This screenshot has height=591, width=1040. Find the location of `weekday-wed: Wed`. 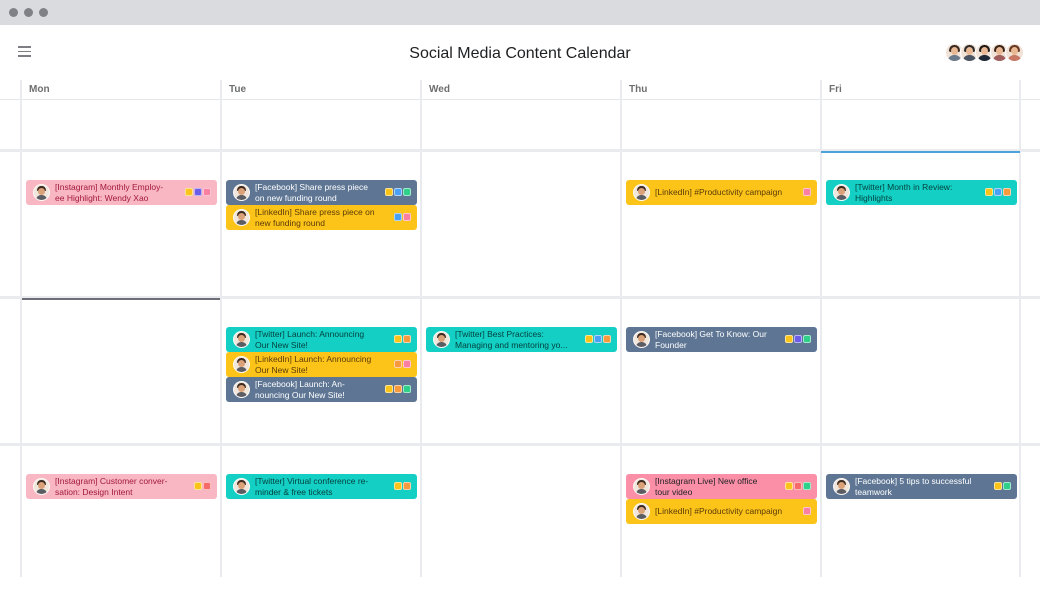

weekday-wed: Wed is located at coordinates (439, 89).